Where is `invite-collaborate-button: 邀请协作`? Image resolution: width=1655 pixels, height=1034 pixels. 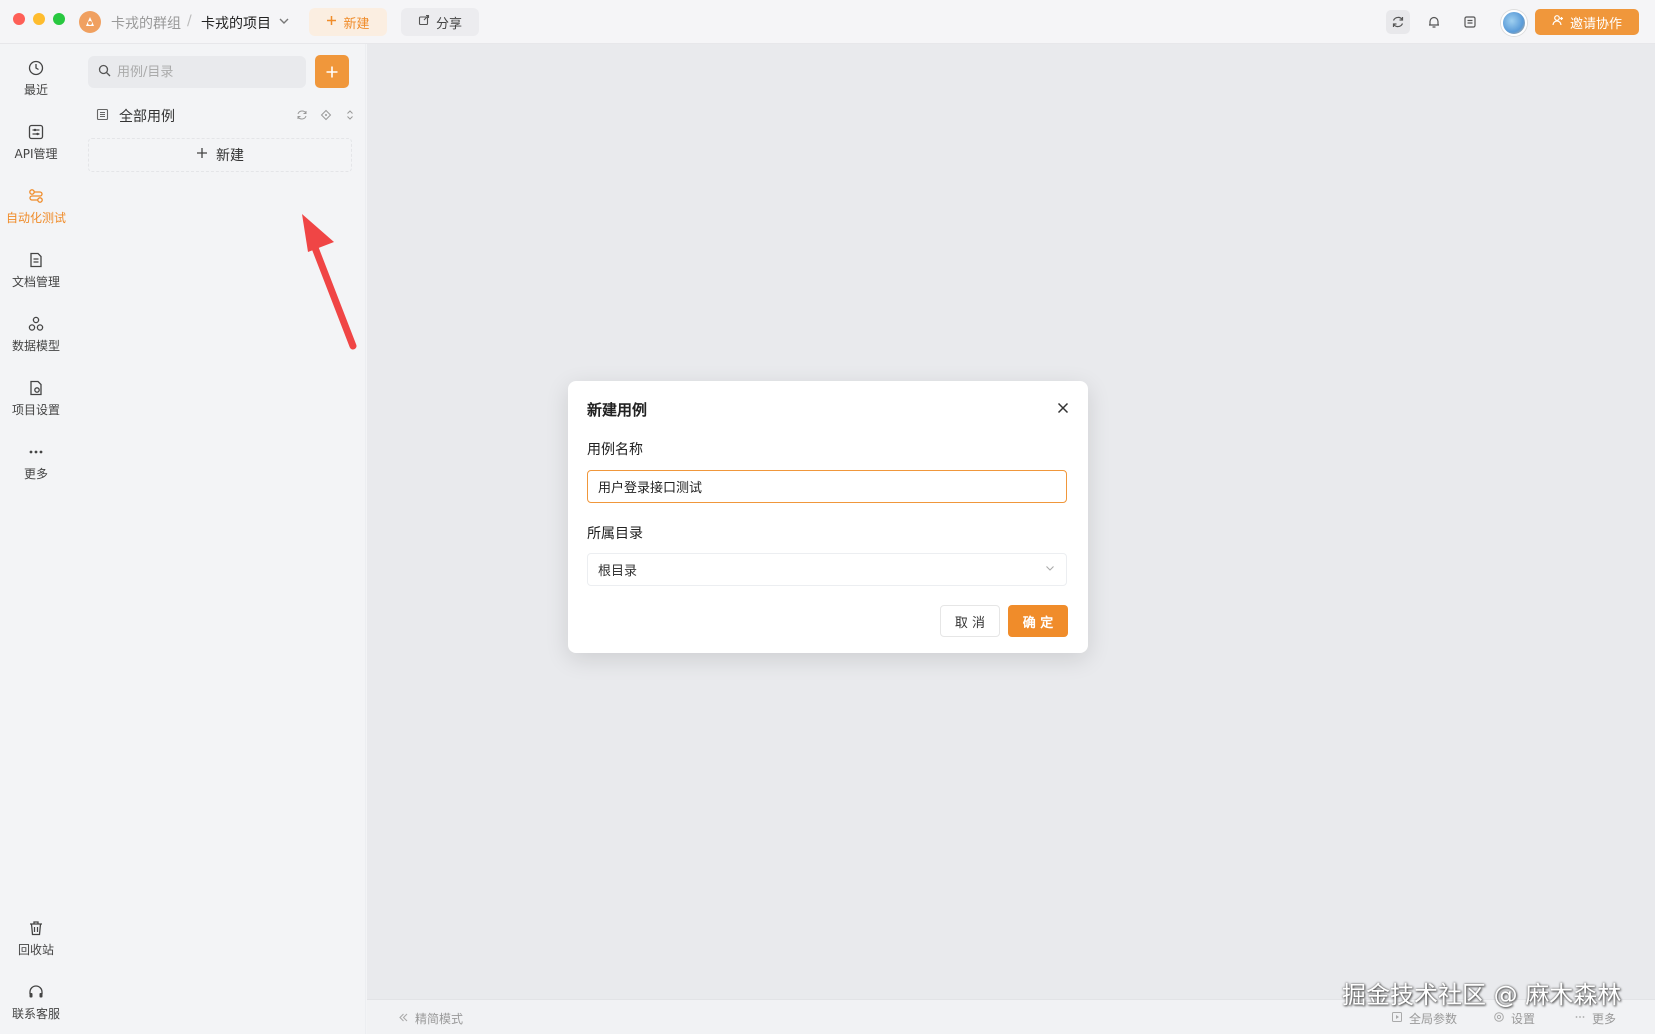
invite-collaborate-button: 邀请协作 is located at coordinates (1587, 22).